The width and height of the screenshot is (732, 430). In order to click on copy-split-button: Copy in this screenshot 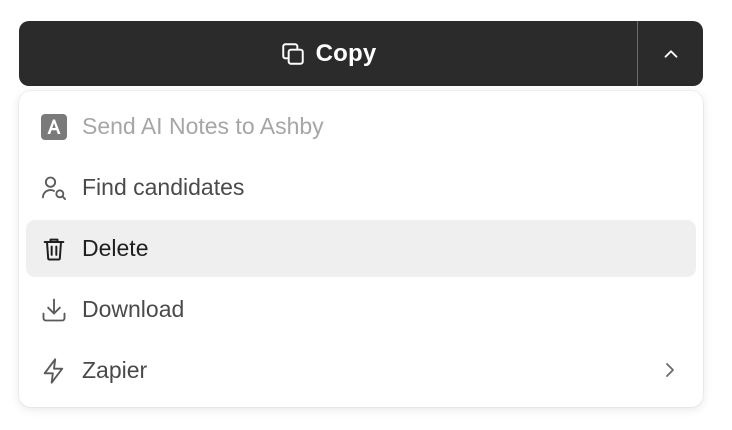, I will do `click(361, 53)`.